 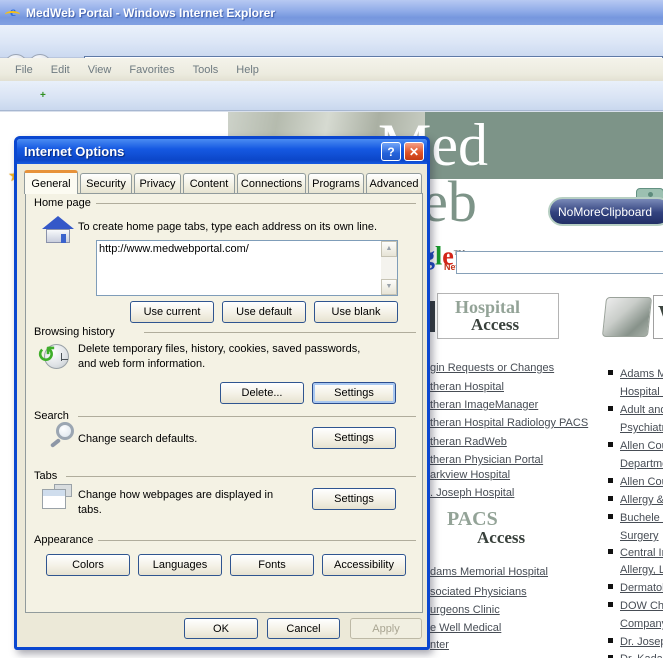 I want to click on ie-logo-icon: e, so click(x=13, y=13).